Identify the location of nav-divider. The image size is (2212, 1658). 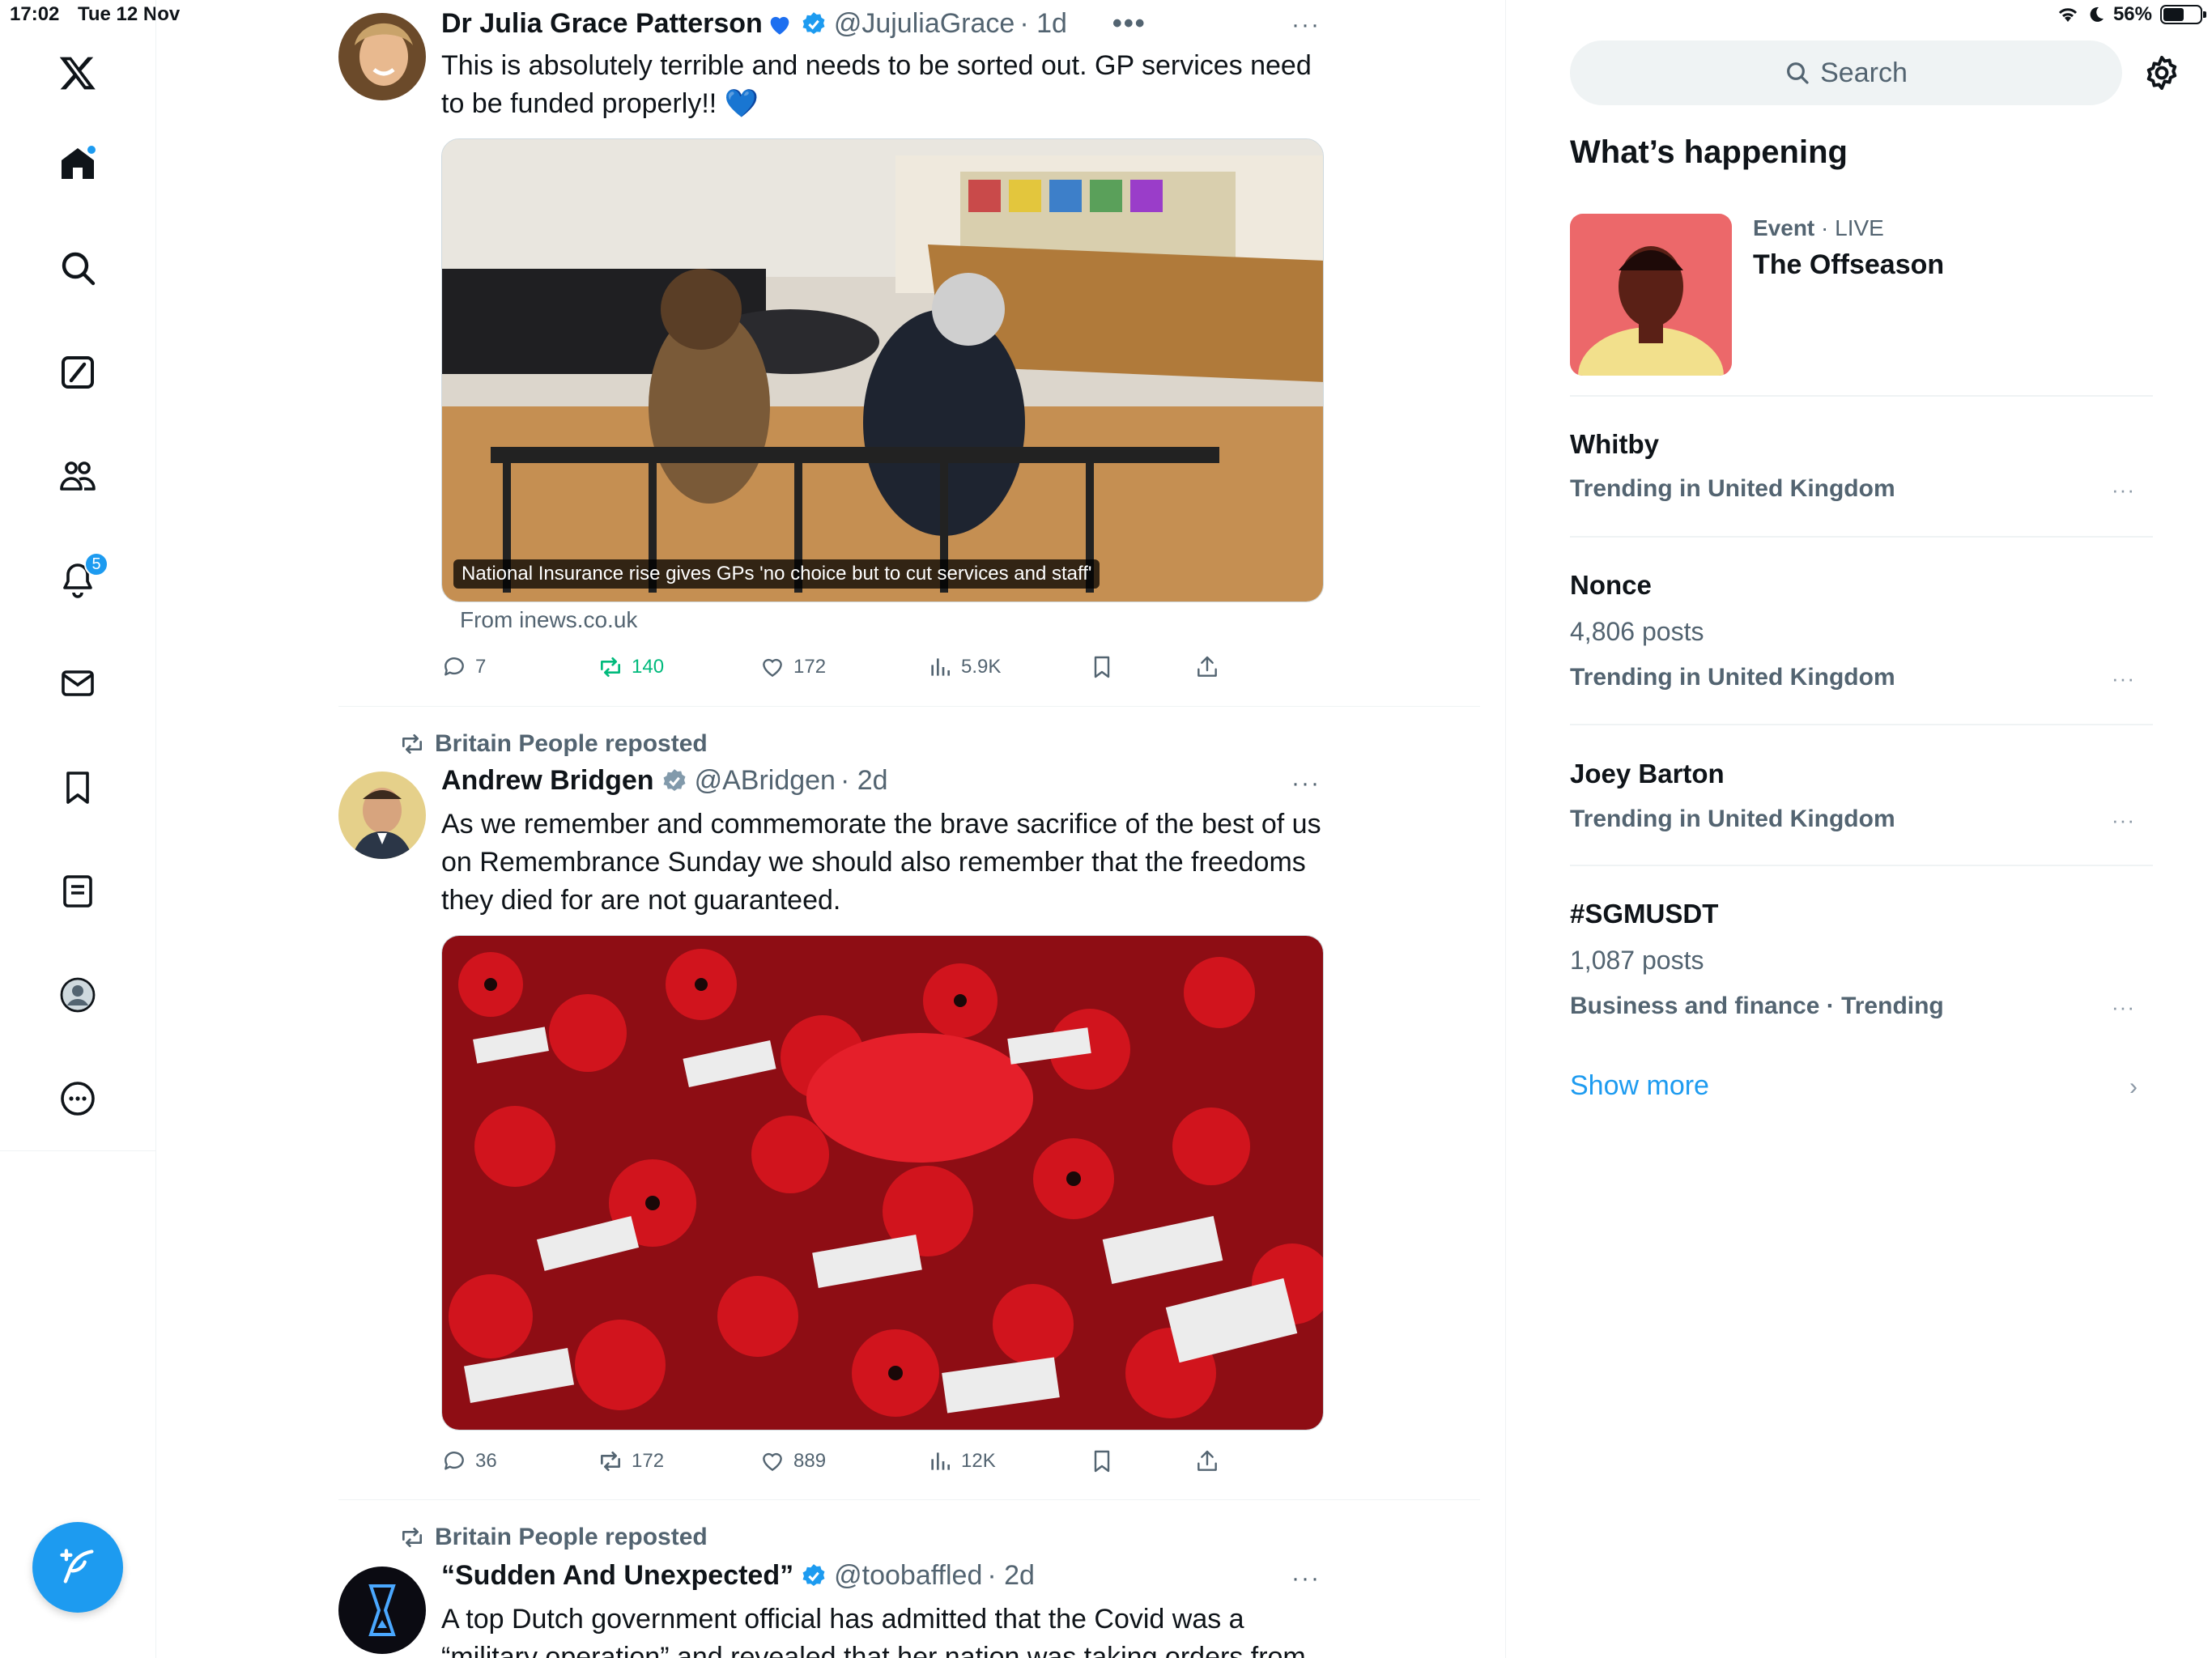
(78, 1150).